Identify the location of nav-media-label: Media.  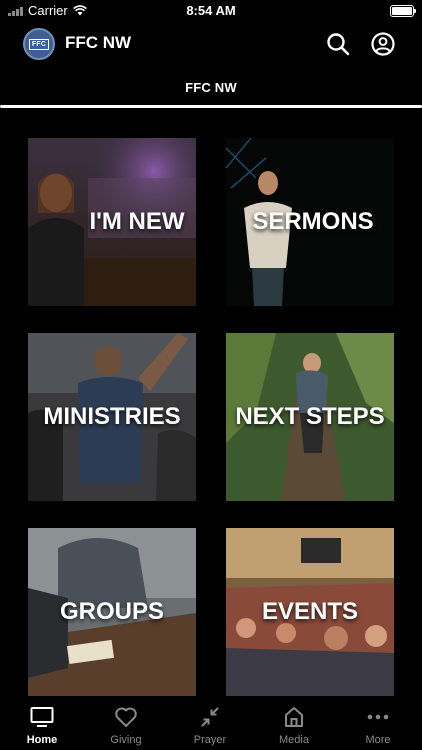
(294, 740).